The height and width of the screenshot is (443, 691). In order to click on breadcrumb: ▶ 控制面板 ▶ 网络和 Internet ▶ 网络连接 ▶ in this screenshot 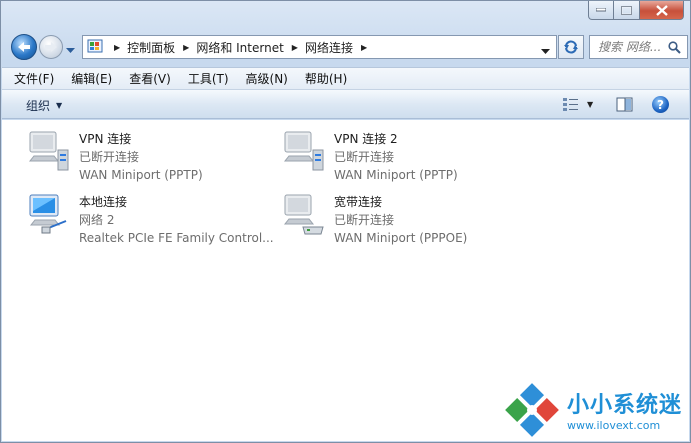, I will do `click(240, 47)`.